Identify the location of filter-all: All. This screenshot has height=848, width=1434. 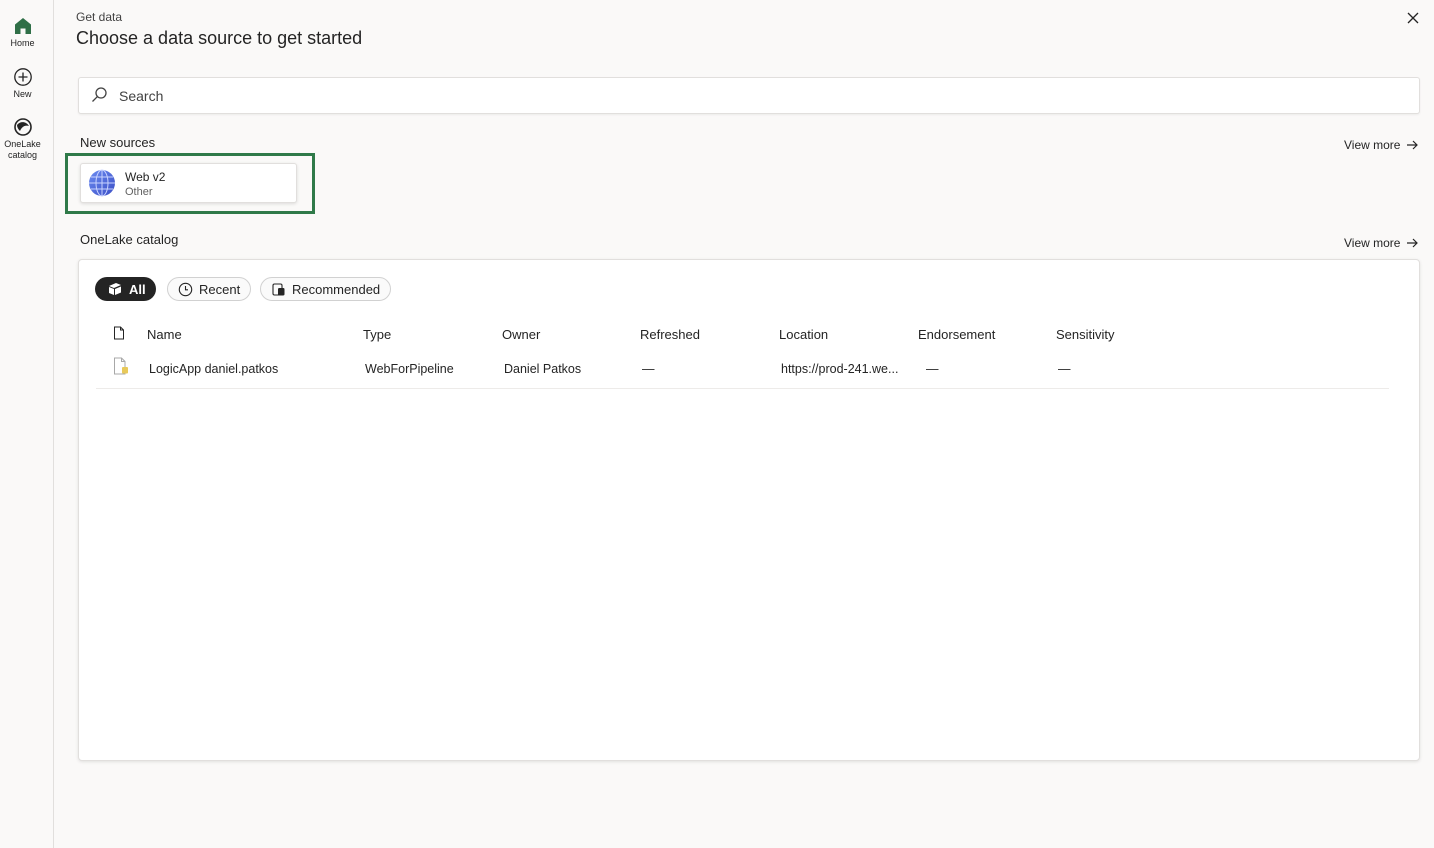
(125, 289).